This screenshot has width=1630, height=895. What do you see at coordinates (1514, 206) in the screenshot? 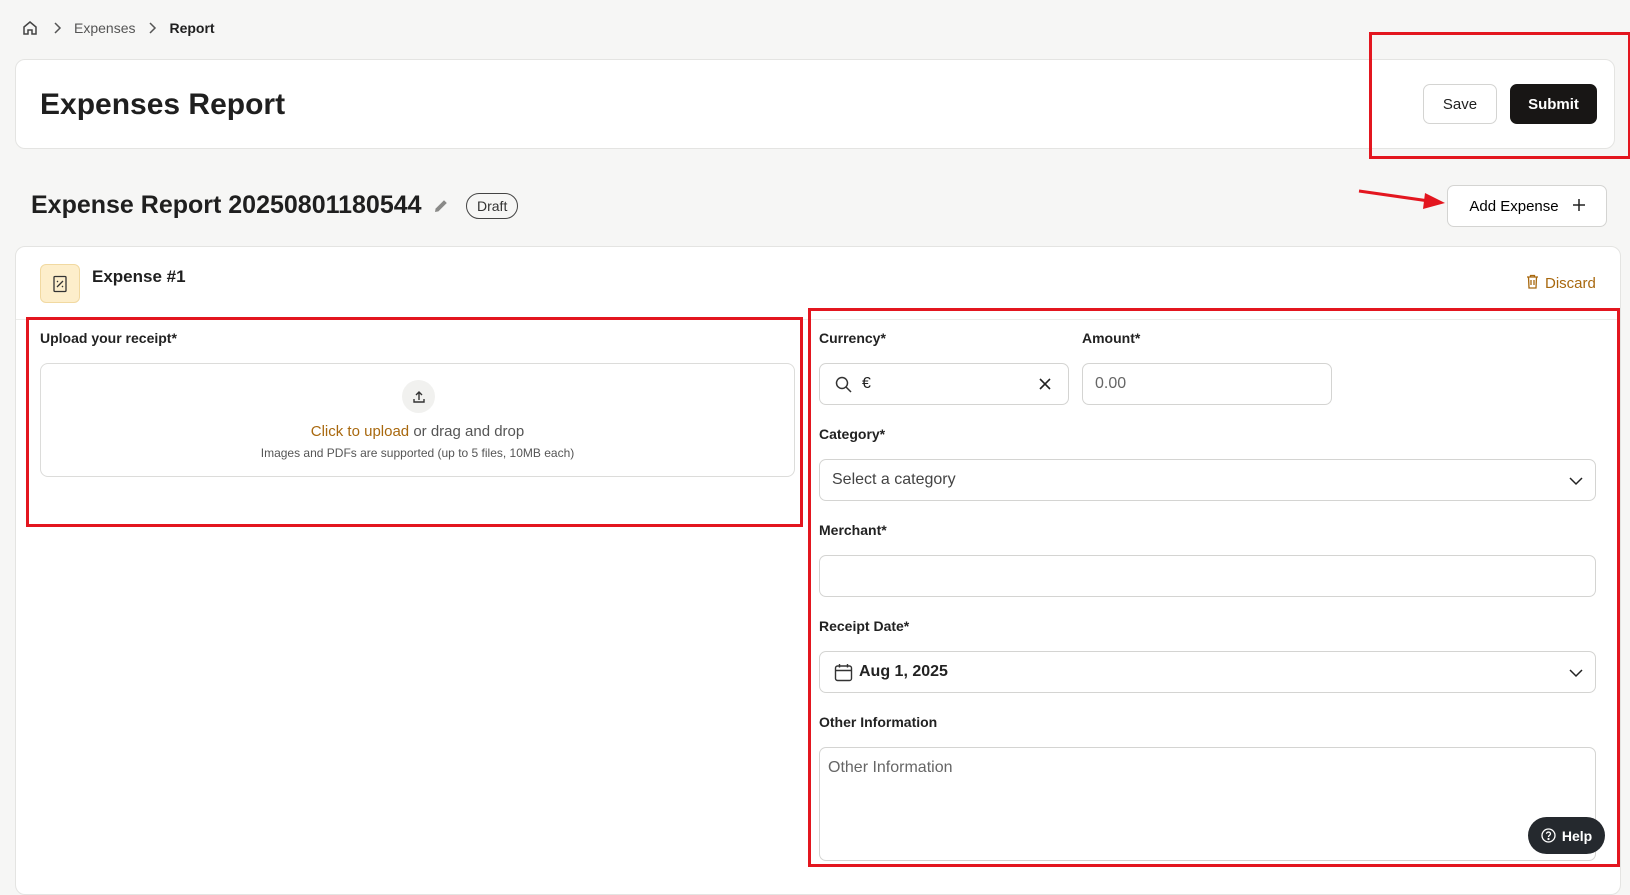
I see `add-expense-label: Add Expense` at bounding box center [1514, 206].